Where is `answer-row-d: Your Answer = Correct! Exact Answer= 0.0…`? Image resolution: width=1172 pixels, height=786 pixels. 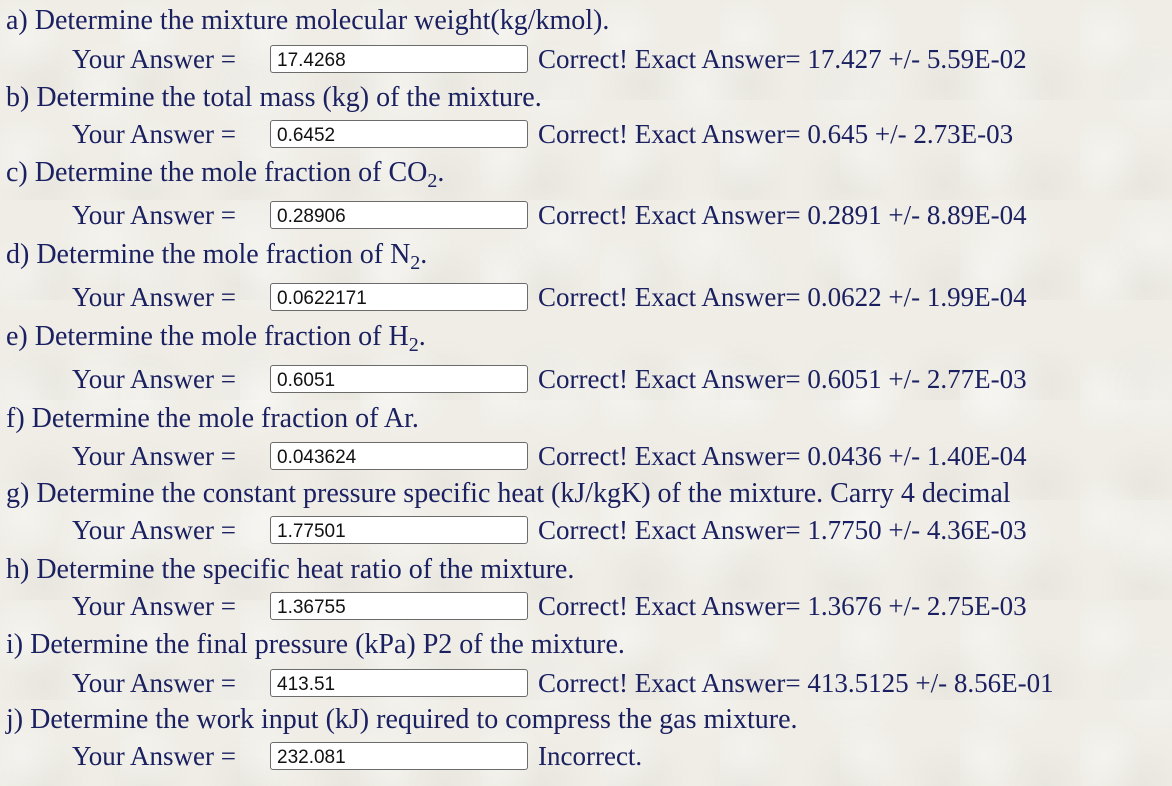 answer-row-d: Your Answer = Correct! Exact Answer= 0.0… is located at coordinates (549, 297).